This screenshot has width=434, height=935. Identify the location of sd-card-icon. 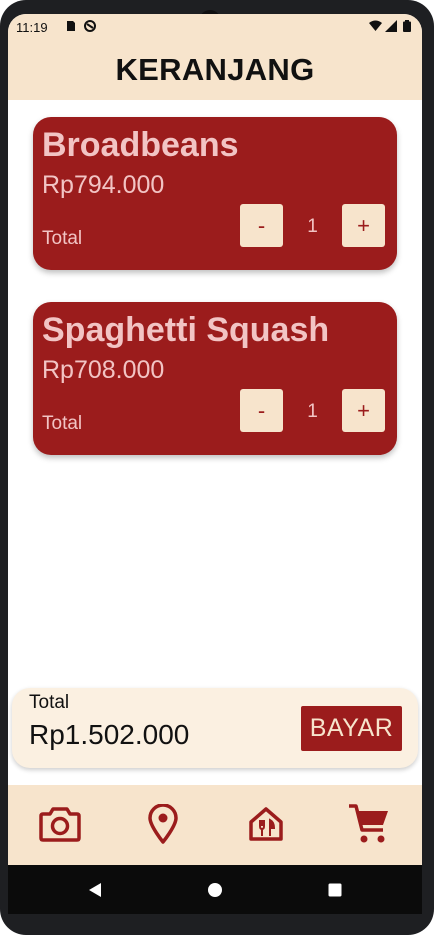
(71, 26).